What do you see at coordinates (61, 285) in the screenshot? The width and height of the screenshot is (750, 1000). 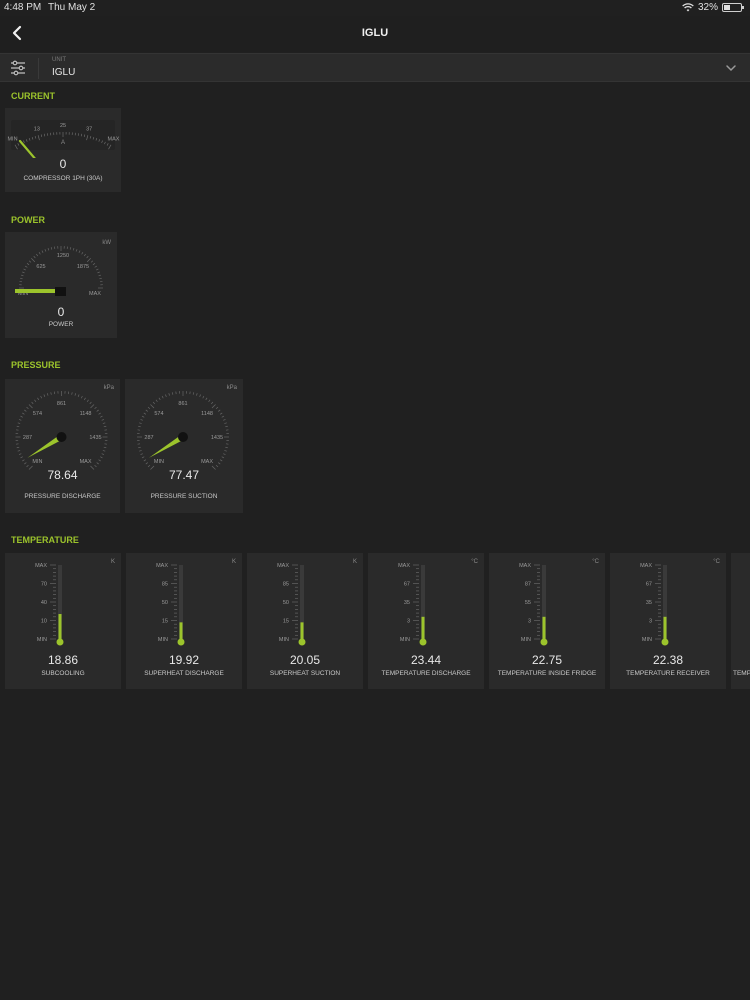 I see `gauge-card-power: kW MIN 625 1250 1875 MAX 0 POWER` at bounding box center [61, 285].